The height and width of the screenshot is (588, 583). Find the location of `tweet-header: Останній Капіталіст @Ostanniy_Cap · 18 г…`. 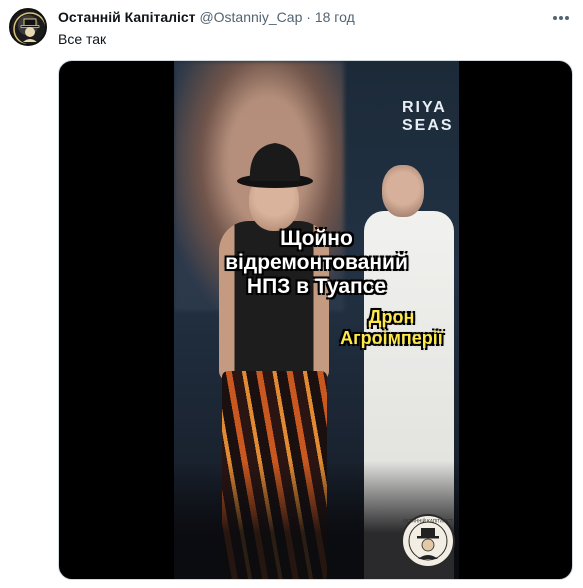

tweet-header: Останній Капіталіст @Ostanniy_Cap · 18 г… is located at coordinates (206, 17).